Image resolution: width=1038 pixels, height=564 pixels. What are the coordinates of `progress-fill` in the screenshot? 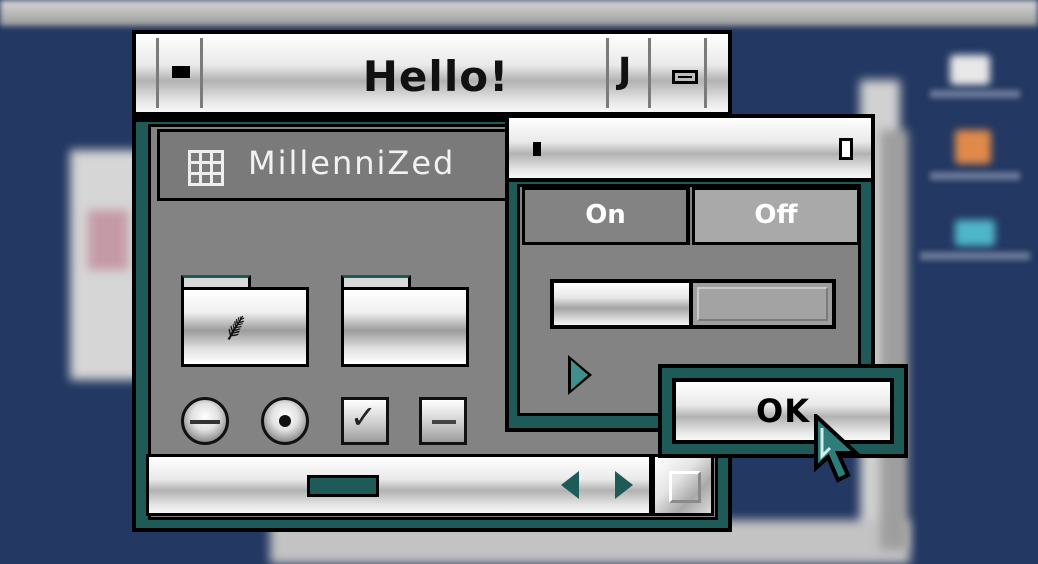 It's located at (623, 304).